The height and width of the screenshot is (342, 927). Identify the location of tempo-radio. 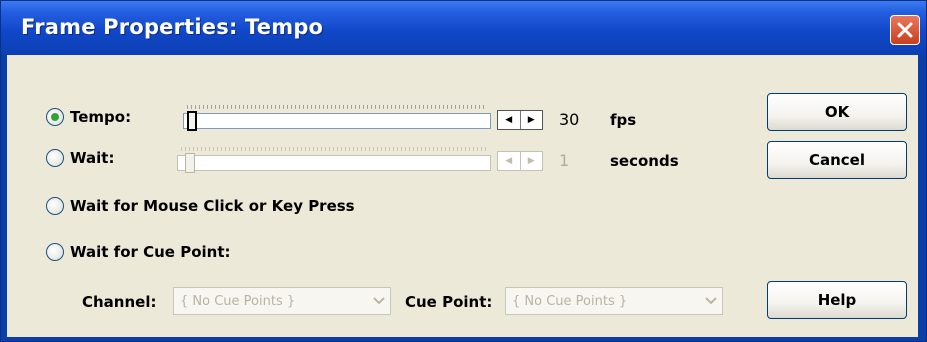
(55, 117).